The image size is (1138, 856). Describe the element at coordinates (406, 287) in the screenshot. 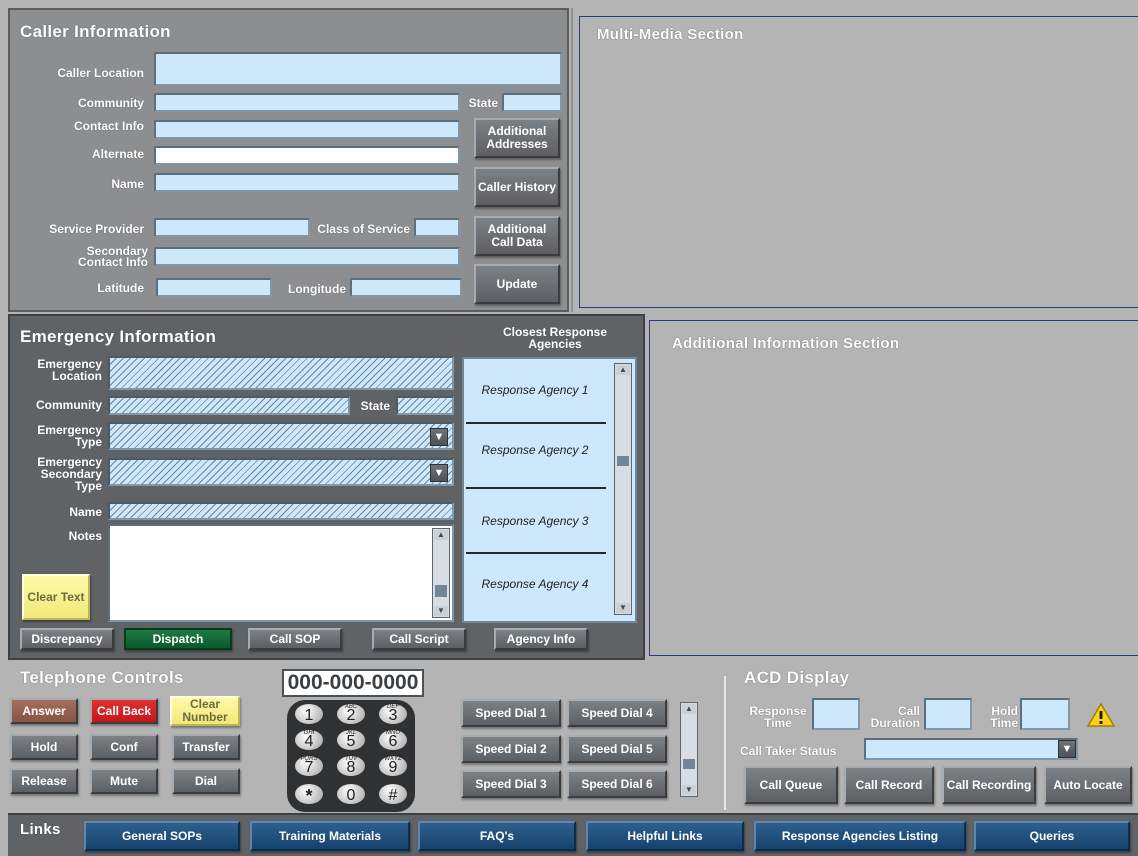

I see `longitude-field` at that location.